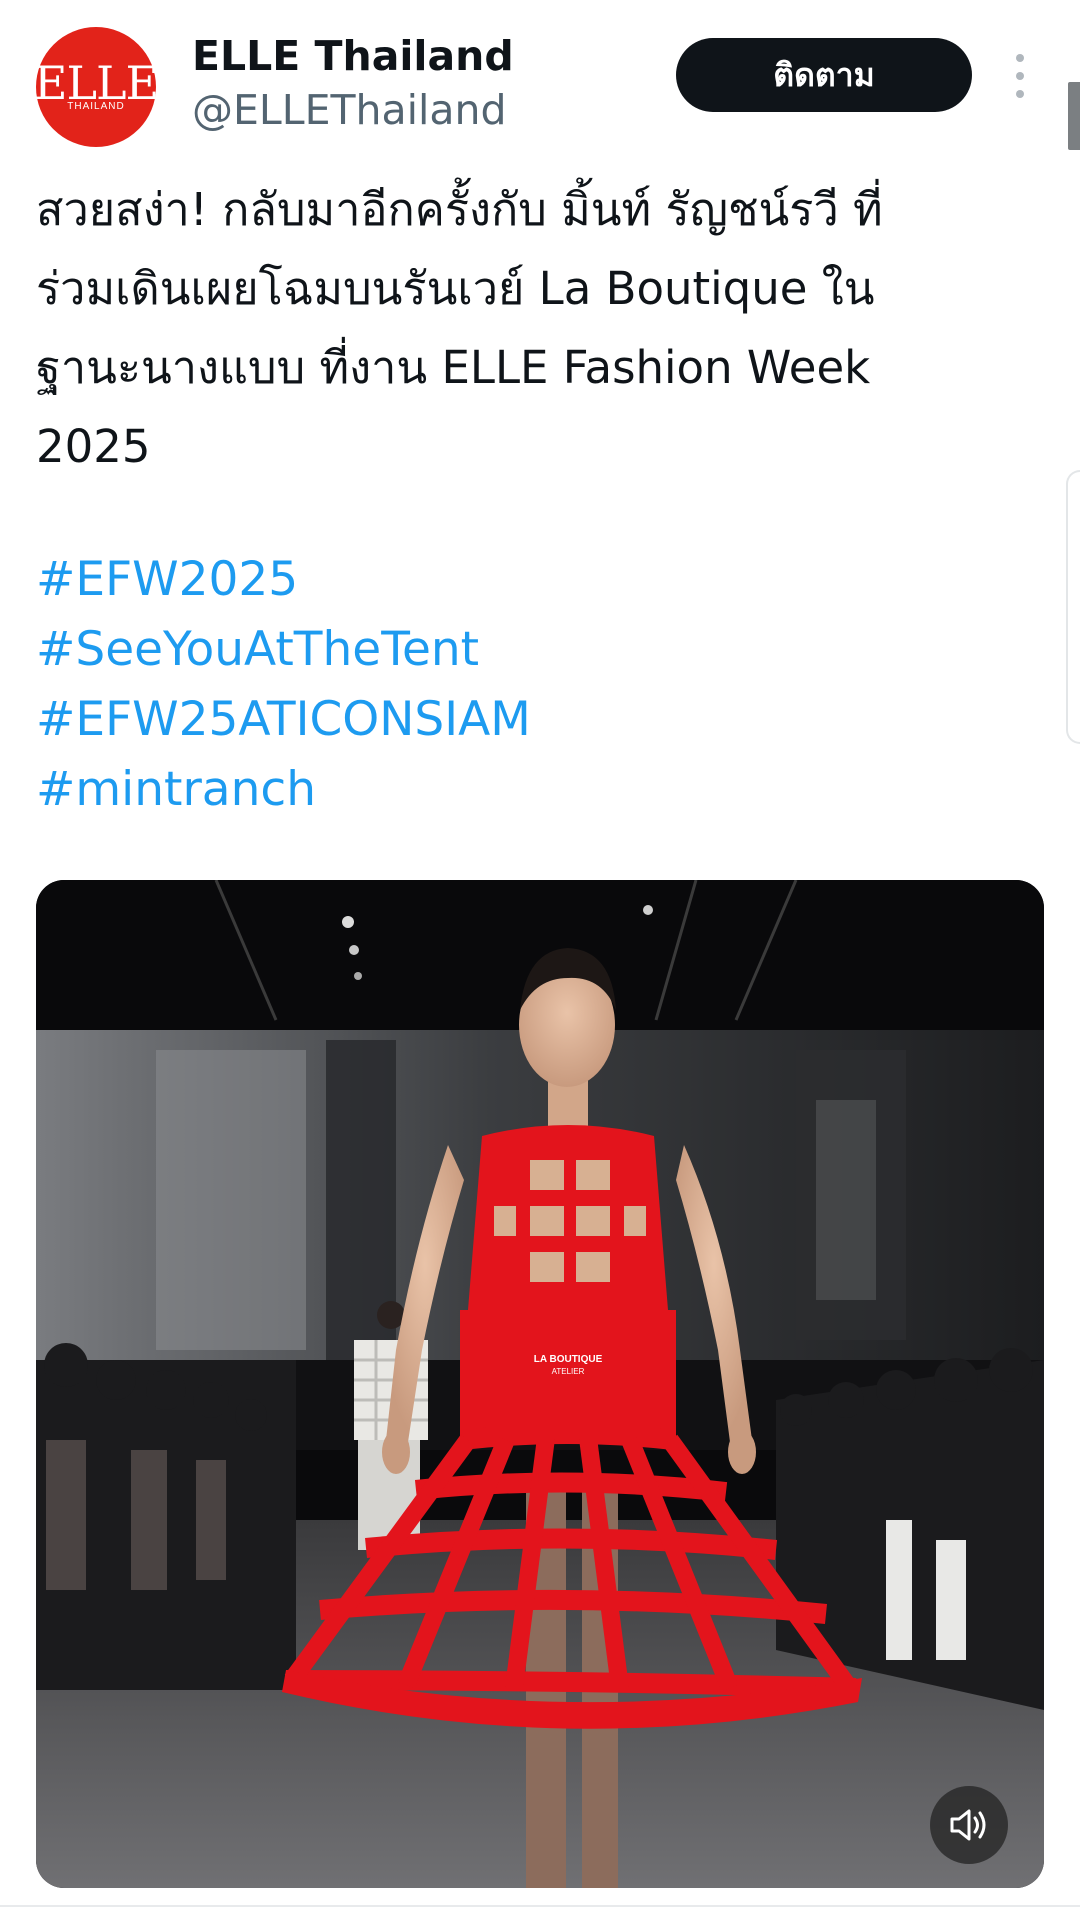 The image size is (1080, 1915). I want to click on follow-button: ติดตาม, so click(824, 75).